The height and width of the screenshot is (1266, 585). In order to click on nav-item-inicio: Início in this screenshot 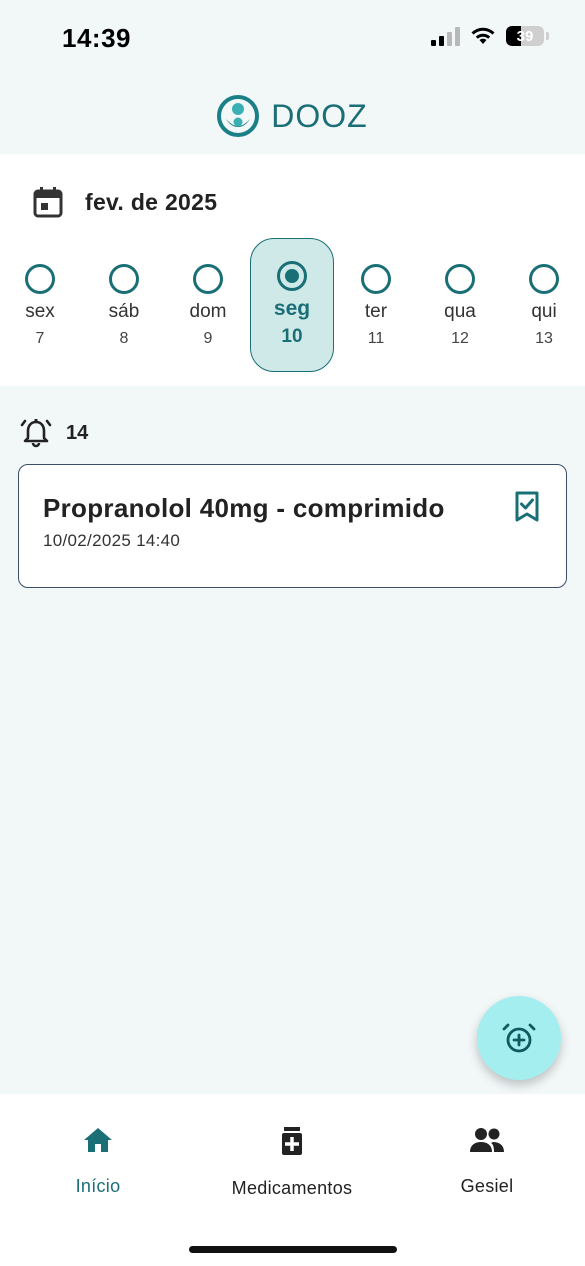, I will do `click(98, 1161)`.